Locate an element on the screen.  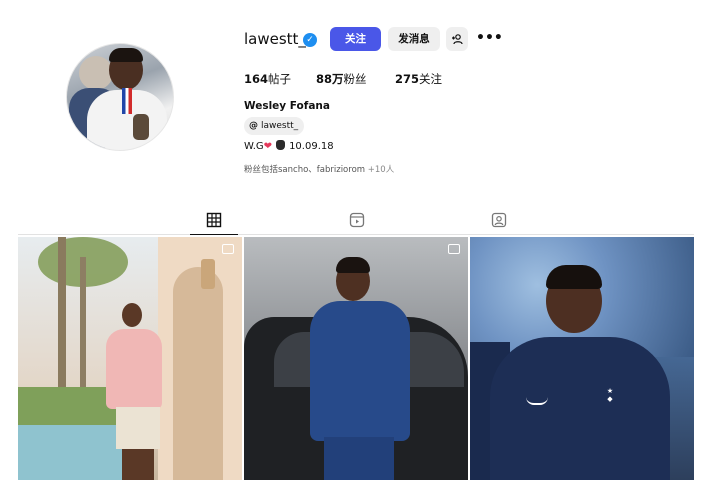
add-user-icon is located at coordinates (457, 39).